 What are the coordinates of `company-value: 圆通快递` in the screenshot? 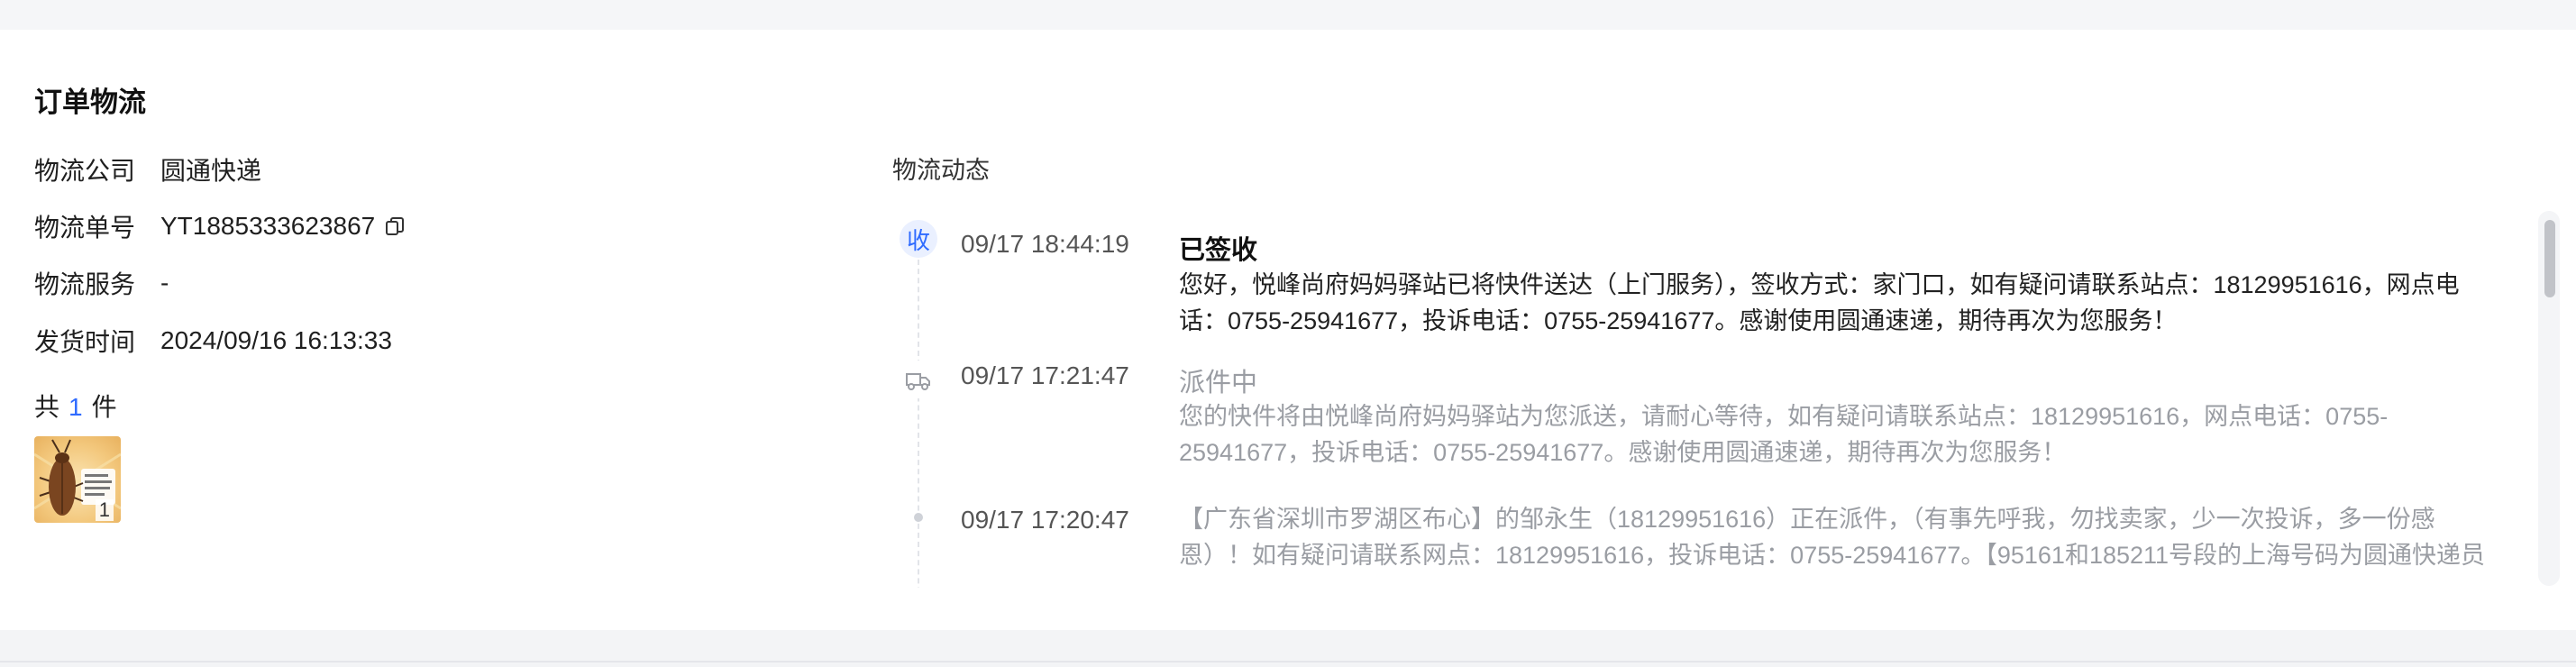 It's located at (211, 171).